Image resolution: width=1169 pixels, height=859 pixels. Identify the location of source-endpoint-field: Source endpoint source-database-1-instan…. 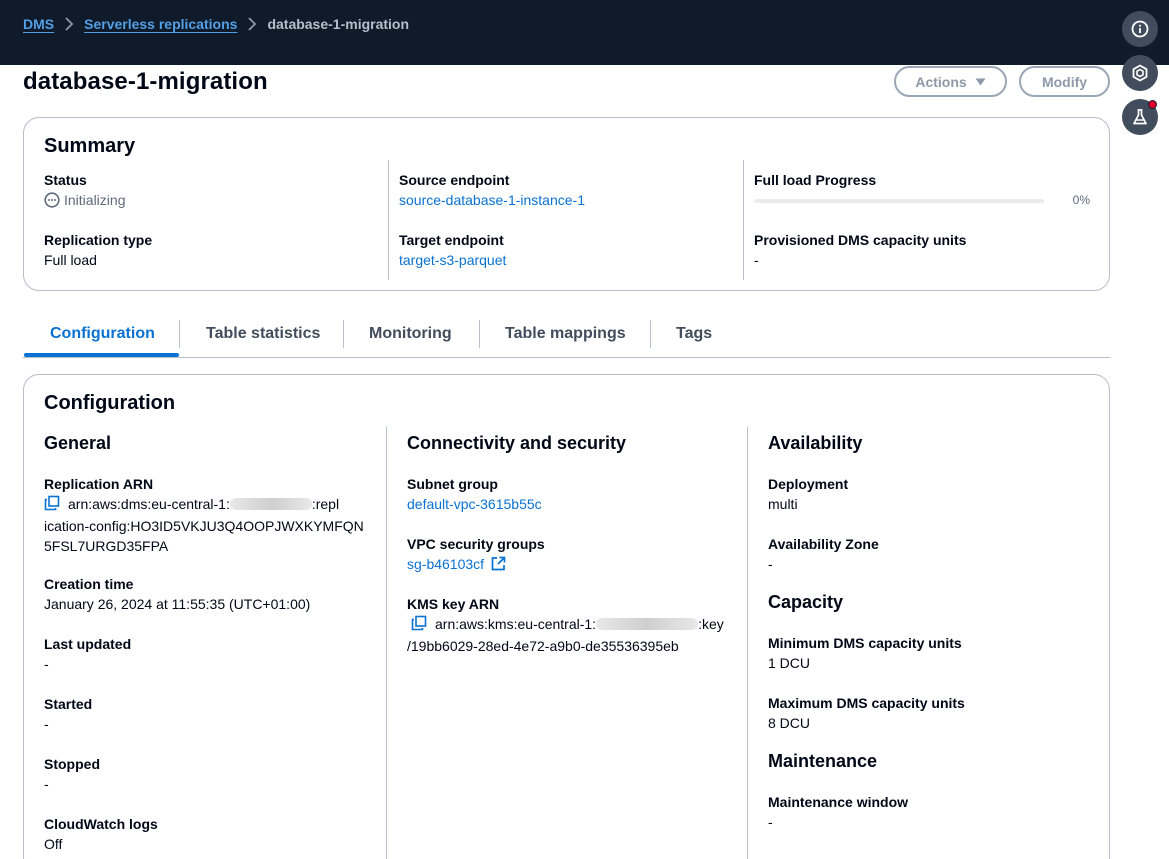
(492, 190).